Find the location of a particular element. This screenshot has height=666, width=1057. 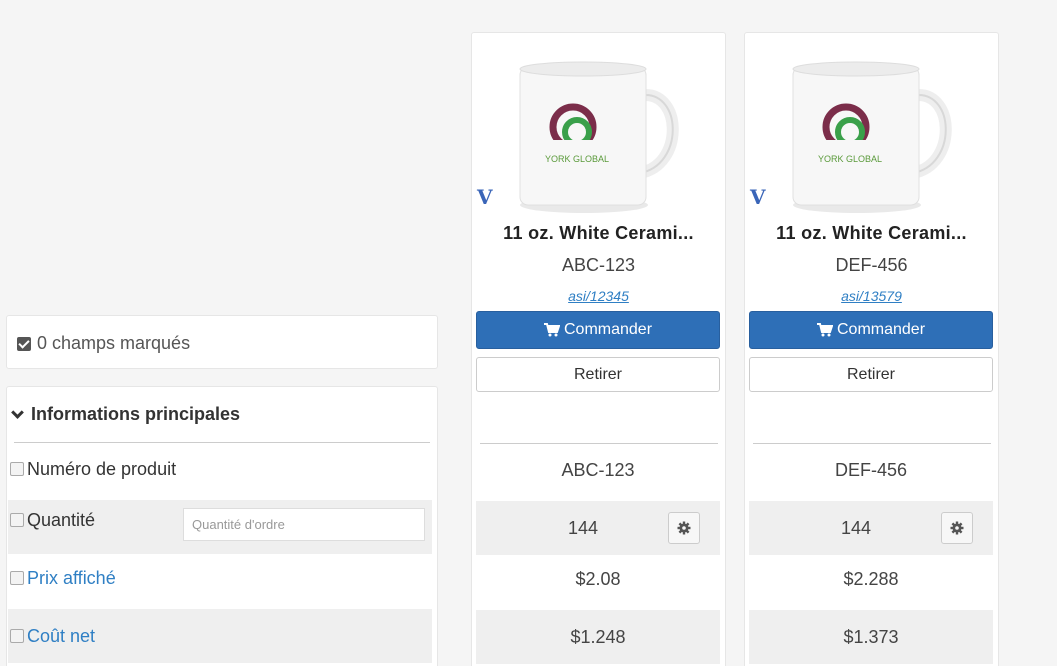

asi-link: asi/12345 is located at coordinates (598, 296).